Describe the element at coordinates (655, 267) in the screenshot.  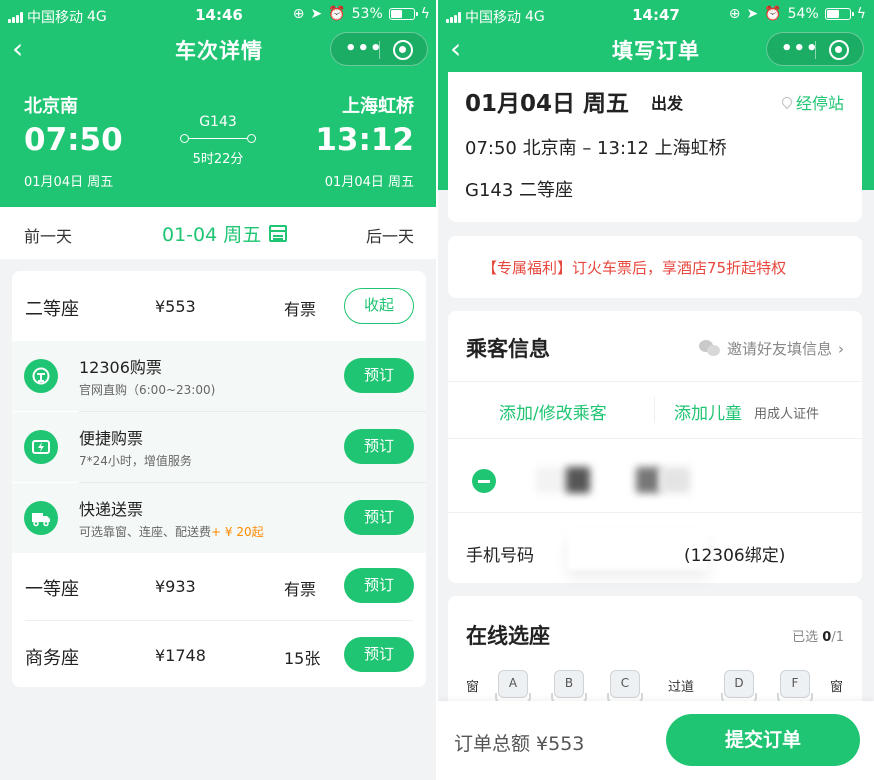
I see `promo-banner: 【专属福利】订火车票后，享酒店75折起特权` at that location.